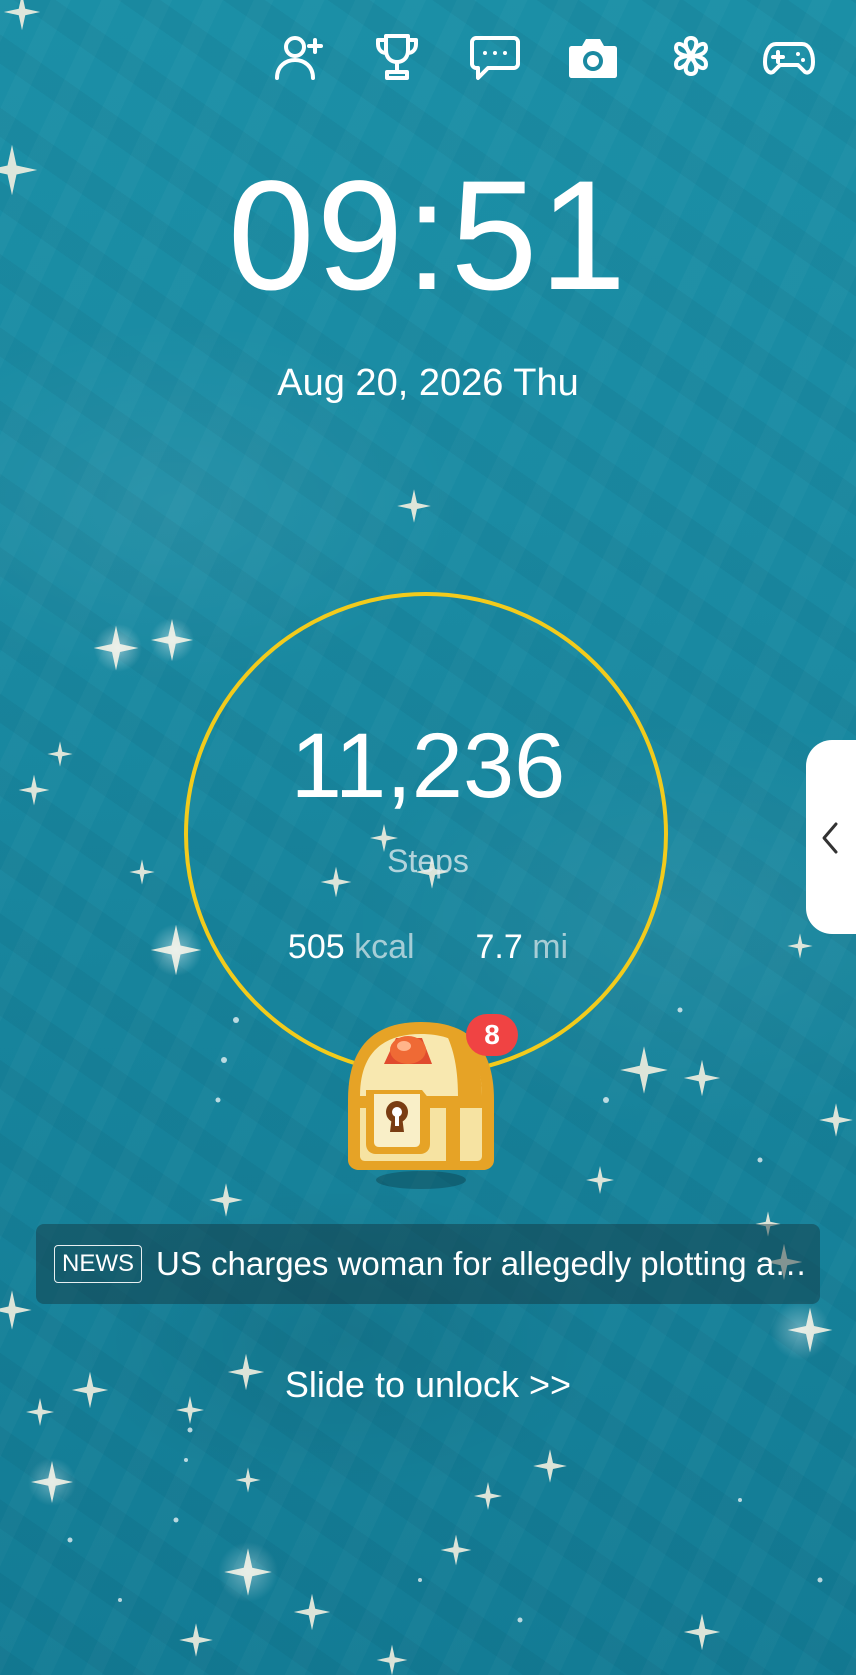  I want to click on add-friend-icon, so click(299, 57).